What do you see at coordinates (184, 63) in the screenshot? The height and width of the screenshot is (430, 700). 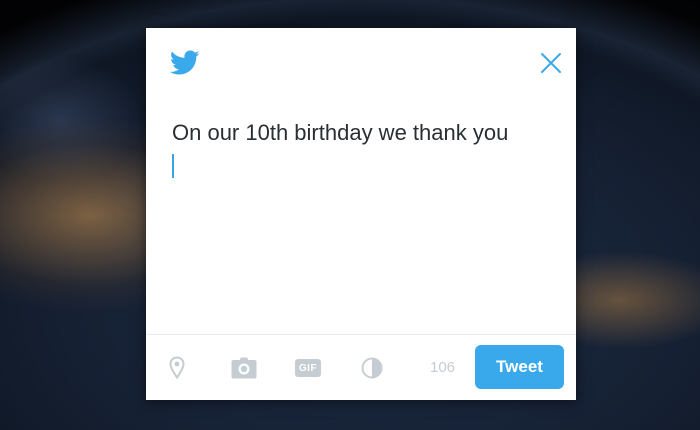 I see `twitter-bird-icon` at bounding box center [184, 63].